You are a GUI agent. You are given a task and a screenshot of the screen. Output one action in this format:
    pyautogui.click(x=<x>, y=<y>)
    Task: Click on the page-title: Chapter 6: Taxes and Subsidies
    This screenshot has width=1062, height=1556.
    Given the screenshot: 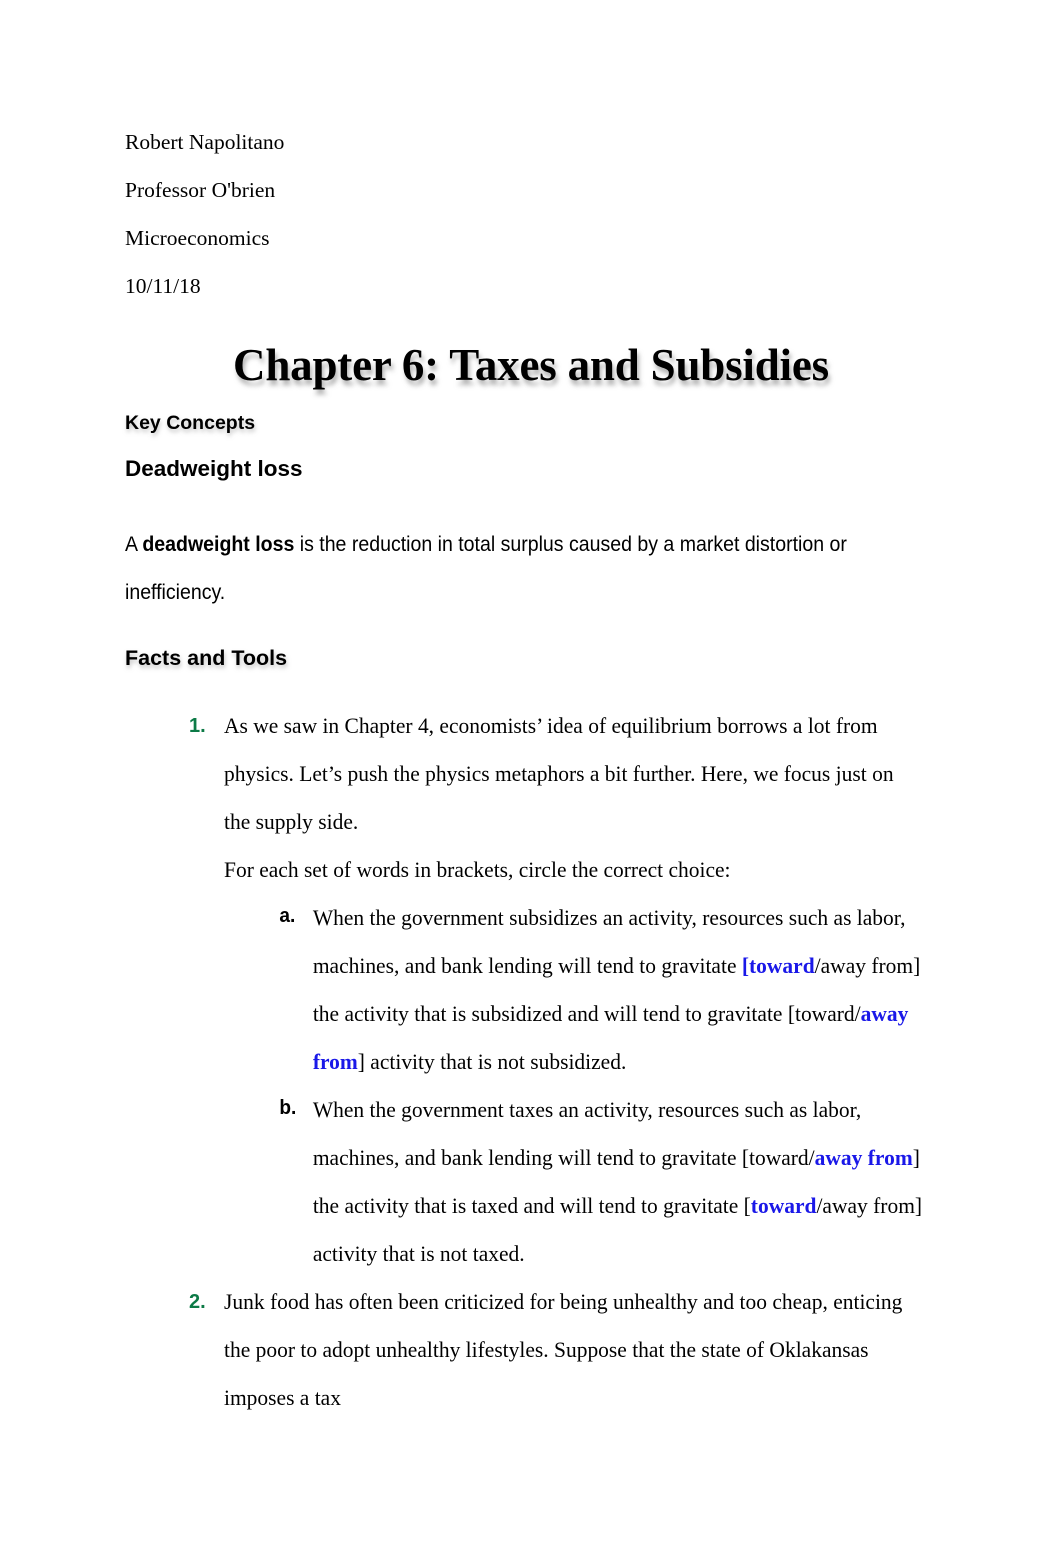 What is the action you would take?
    pyautogui.click(x=531, y=365)
    